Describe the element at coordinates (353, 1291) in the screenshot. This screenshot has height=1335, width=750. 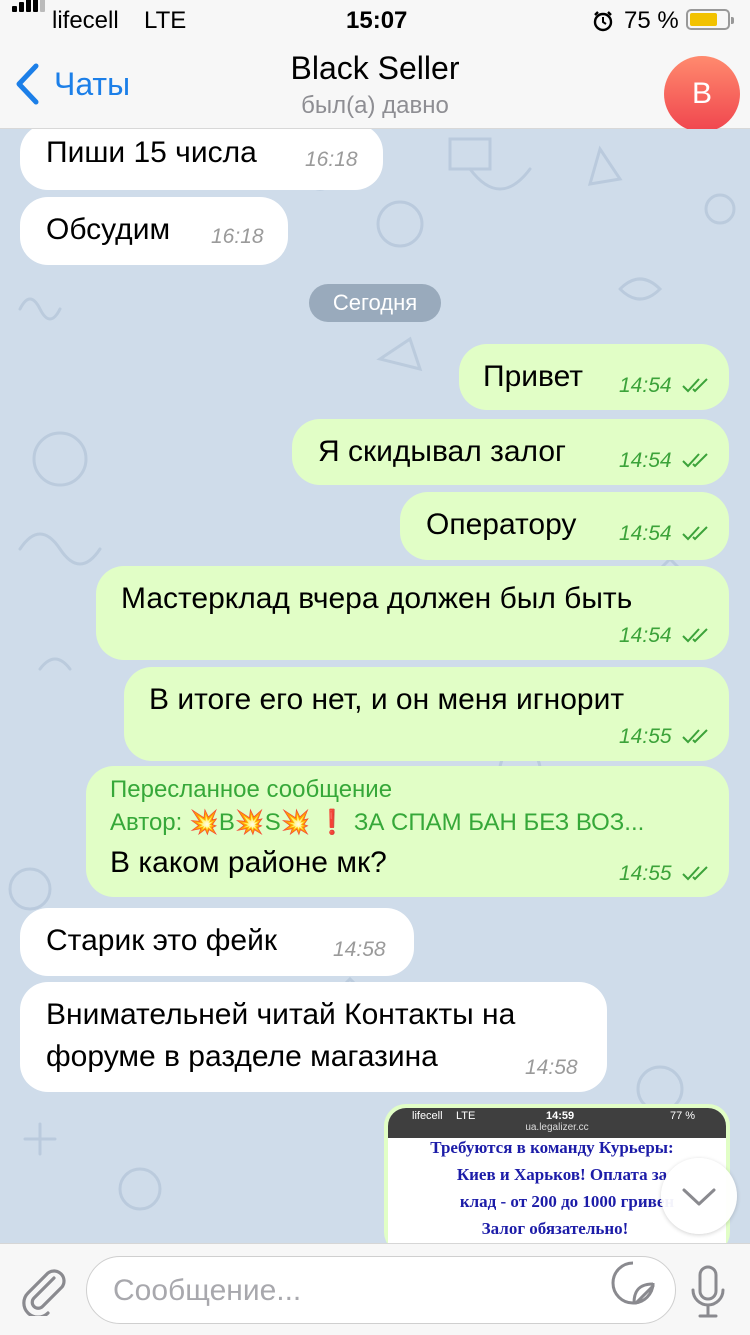
I see `message-input` at that location.